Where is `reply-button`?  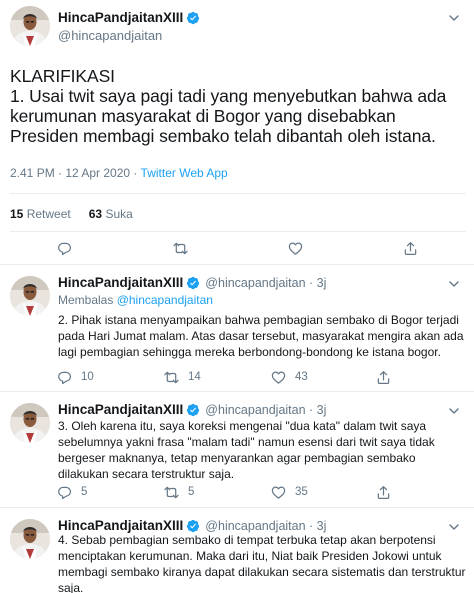 reply-button is located at coordinates (64, 248).